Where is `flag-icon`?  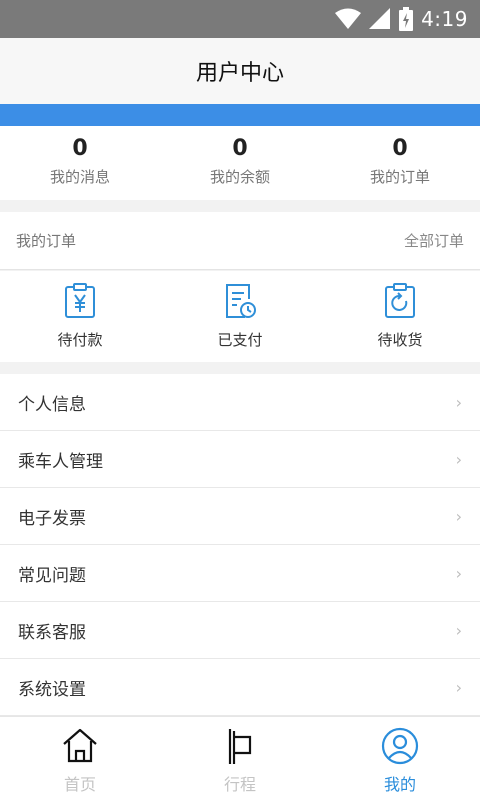
flag-icon is located at coordinates (240, 746).